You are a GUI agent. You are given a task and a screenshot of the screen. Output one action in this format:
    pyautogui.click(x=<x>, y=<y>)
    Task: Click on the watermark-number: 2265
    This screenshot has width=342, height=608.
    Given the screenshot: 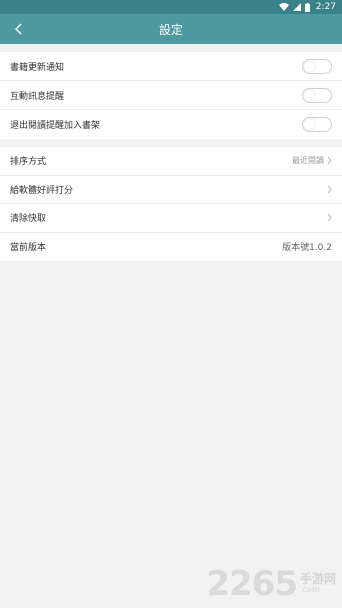 What is the action you would take?
    pyautogui.click(x=252, y=584)
    